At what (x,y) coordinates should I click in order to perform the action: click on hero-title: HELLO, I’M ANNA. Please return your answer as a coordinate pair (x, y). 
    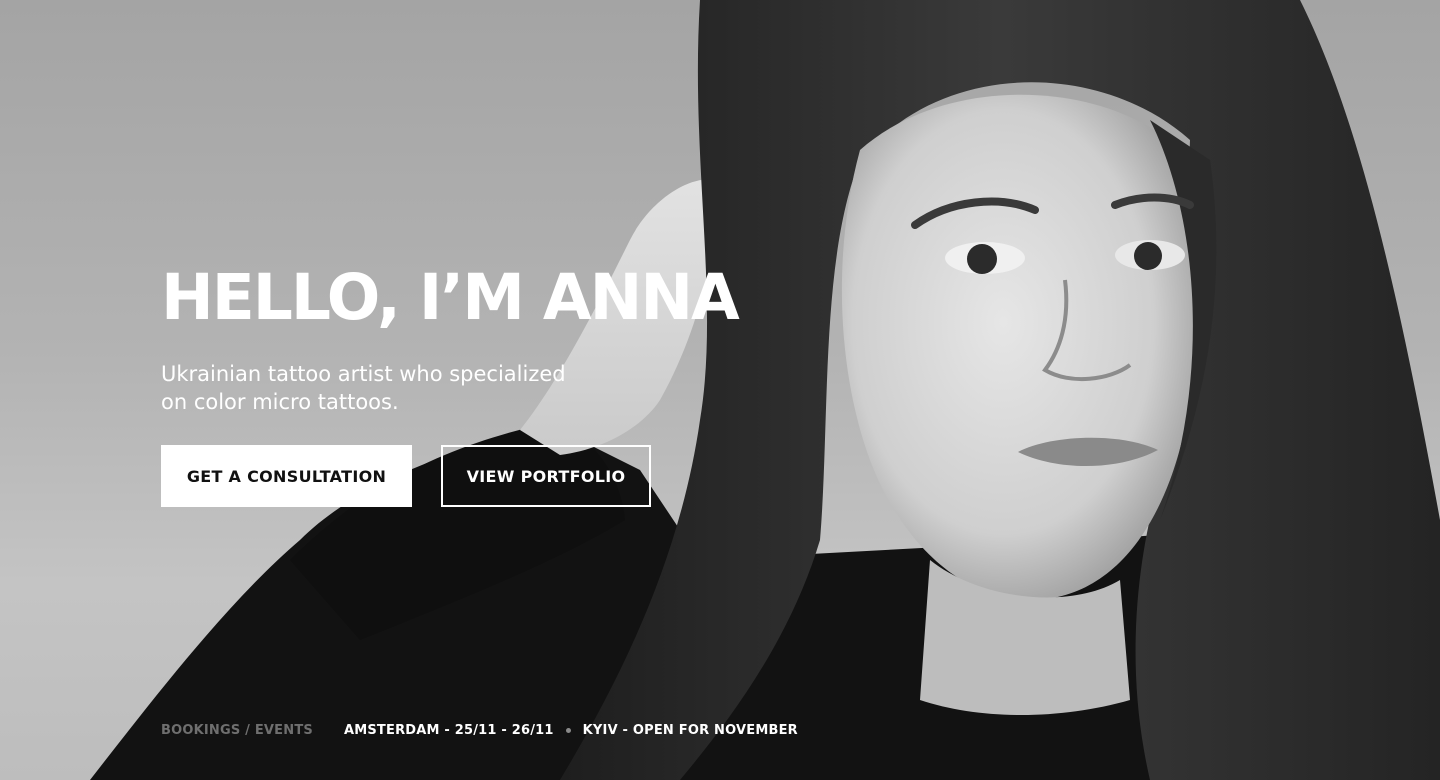
    Looking at the image, I should click on (450, 297).